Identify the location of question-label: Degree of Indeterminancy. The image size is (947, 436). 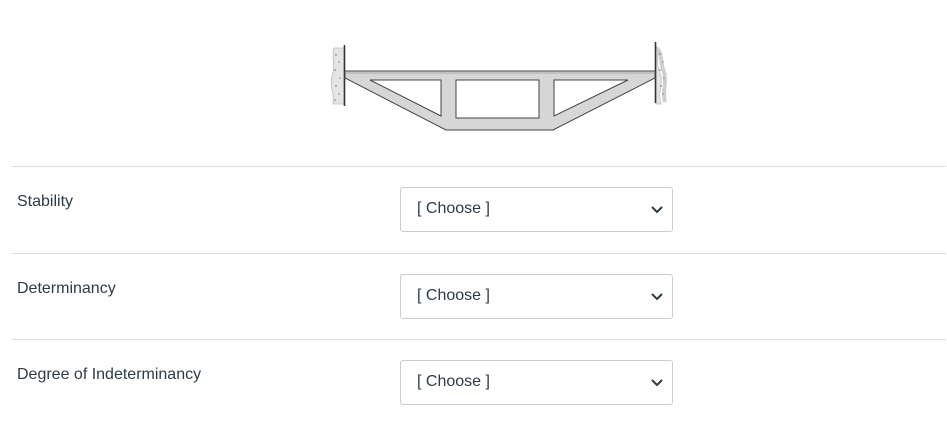
(109, 374).